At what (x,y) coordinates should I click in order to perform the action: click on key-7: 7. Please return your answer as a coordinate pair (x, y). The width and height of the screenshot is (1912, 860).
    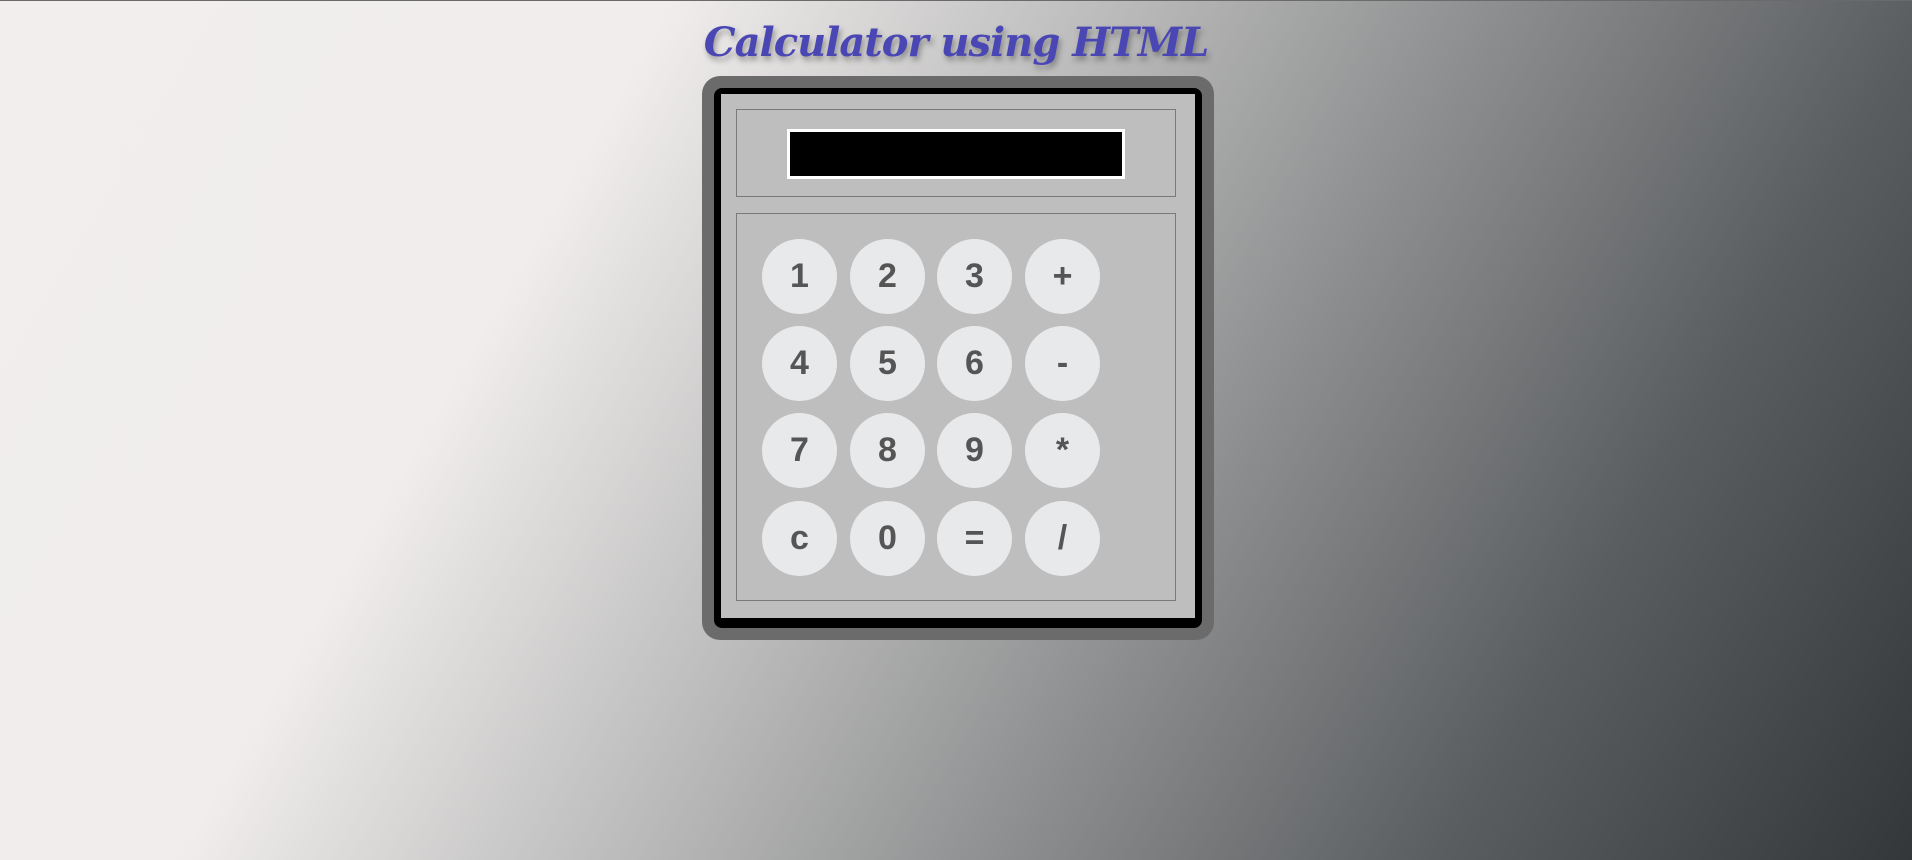
    Looking at the image, I should click on (799, 450).